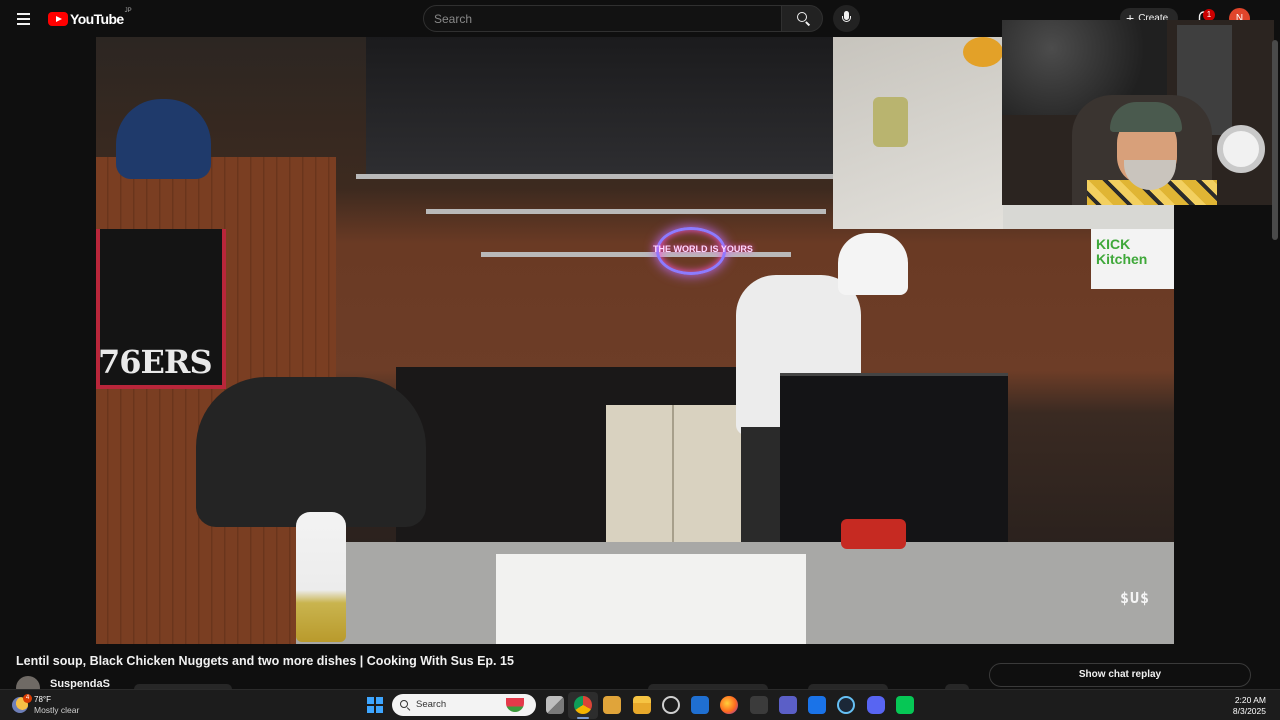 The width and height of the screenshot is (1280, 720). What do you see at coordinates (1122, 251) in the screenshot?
I see `kitchen-sign-text: KICK Kitchen` at bounding box center [1122, 251].